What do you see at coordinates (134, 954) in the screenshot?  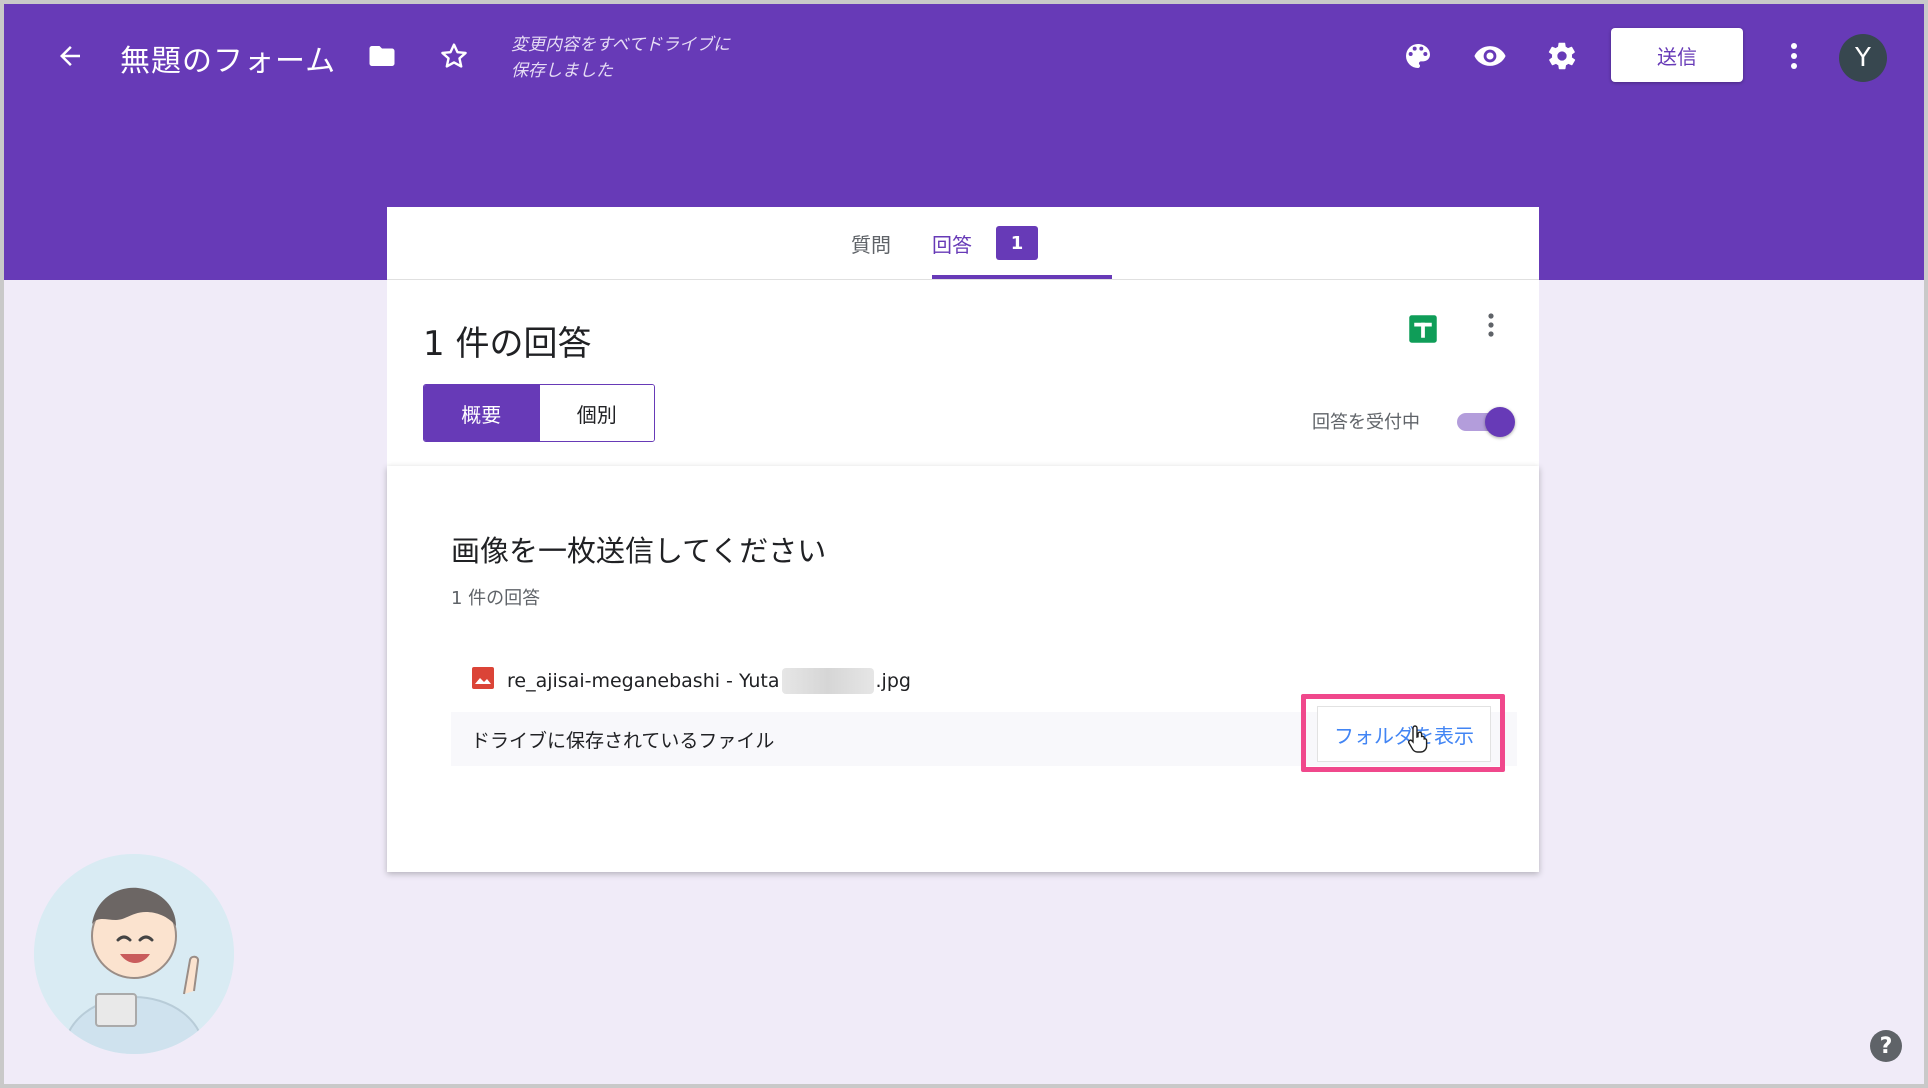 I see `mascot-illustration` at bounding box center [134, 954].